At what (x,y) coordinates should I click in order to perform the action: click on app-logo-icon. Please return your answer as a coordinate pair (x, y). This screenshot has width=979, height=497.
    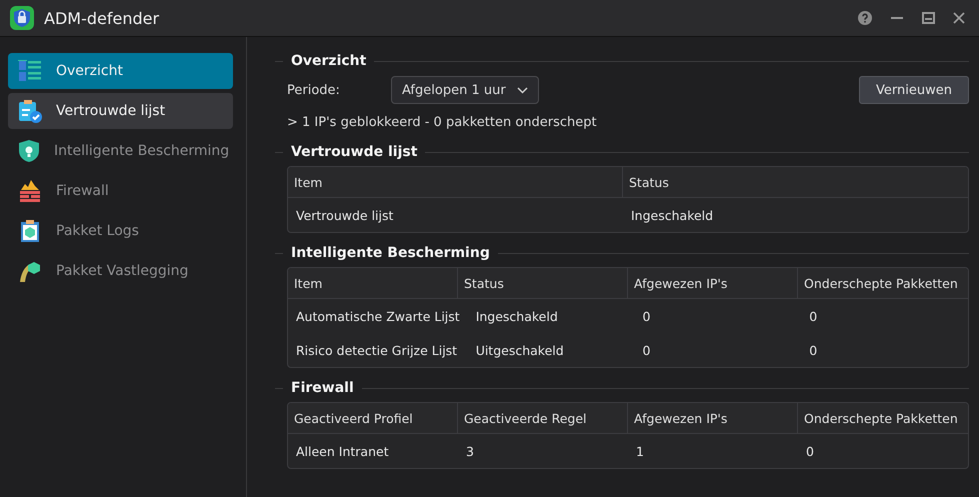
    Looking at the image, I should click on (22, 18).